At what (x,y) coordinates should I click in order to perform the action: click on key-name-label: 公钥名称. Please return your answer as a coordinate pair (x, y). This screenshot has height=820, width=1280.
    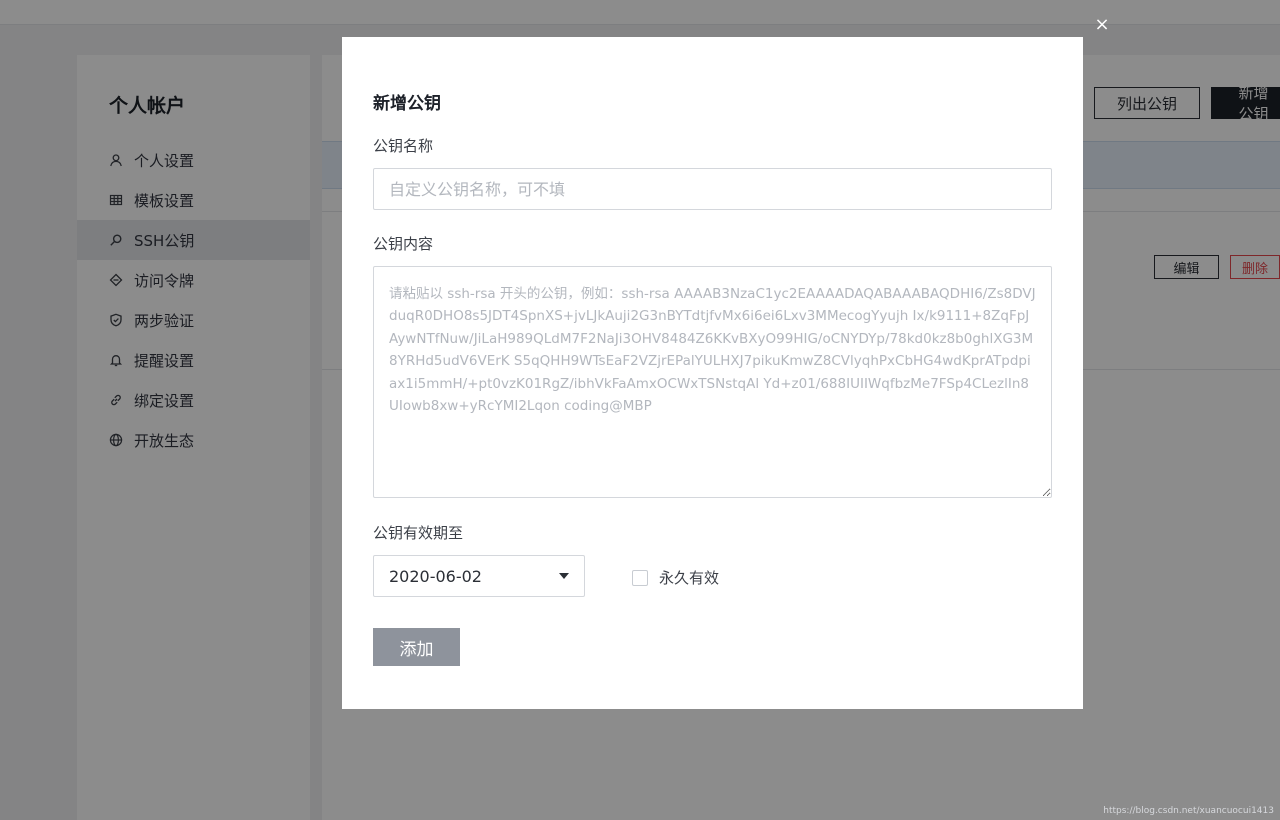
    Looking at the image, I should click on (403, 146).